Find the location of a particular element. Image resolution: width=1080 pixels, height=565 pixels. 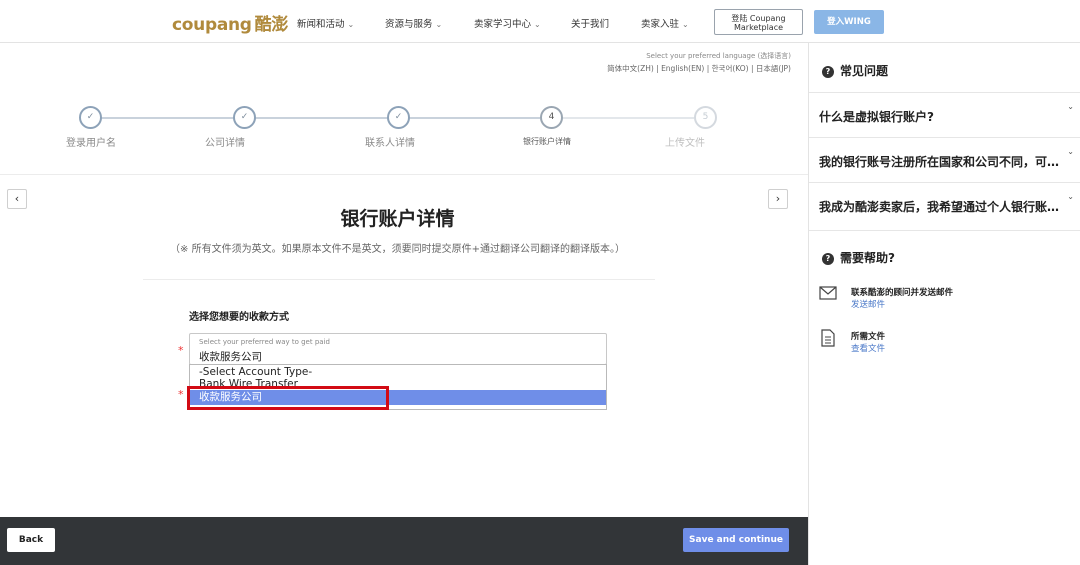

step-1-check-icon: ✓ is located at coordinates (90, 117).